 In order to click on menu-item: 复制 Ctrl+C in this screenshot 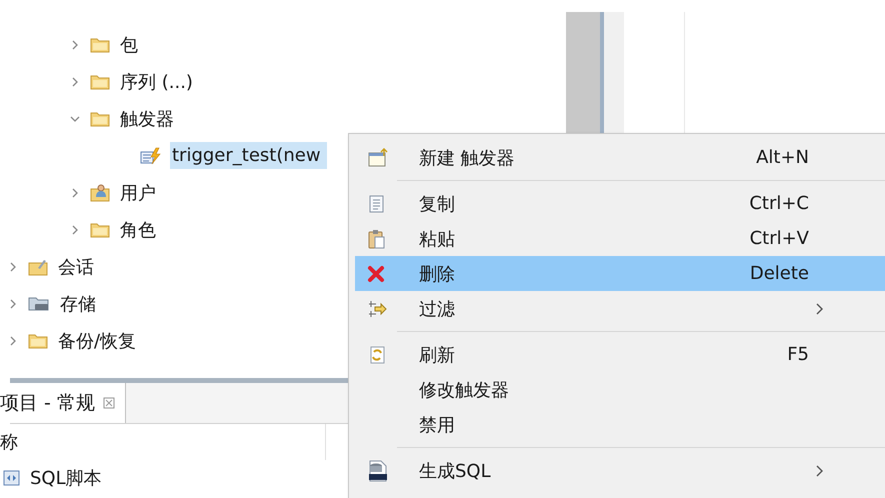, I will do `click(620, 203)`.